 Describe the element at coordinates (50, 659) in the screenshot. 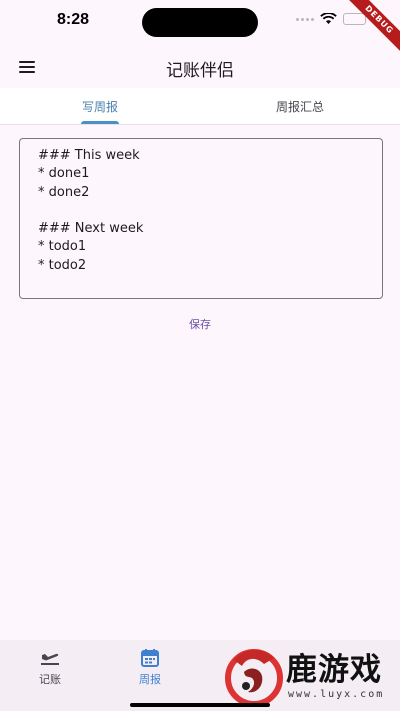

I see `flight-icon` at that location.